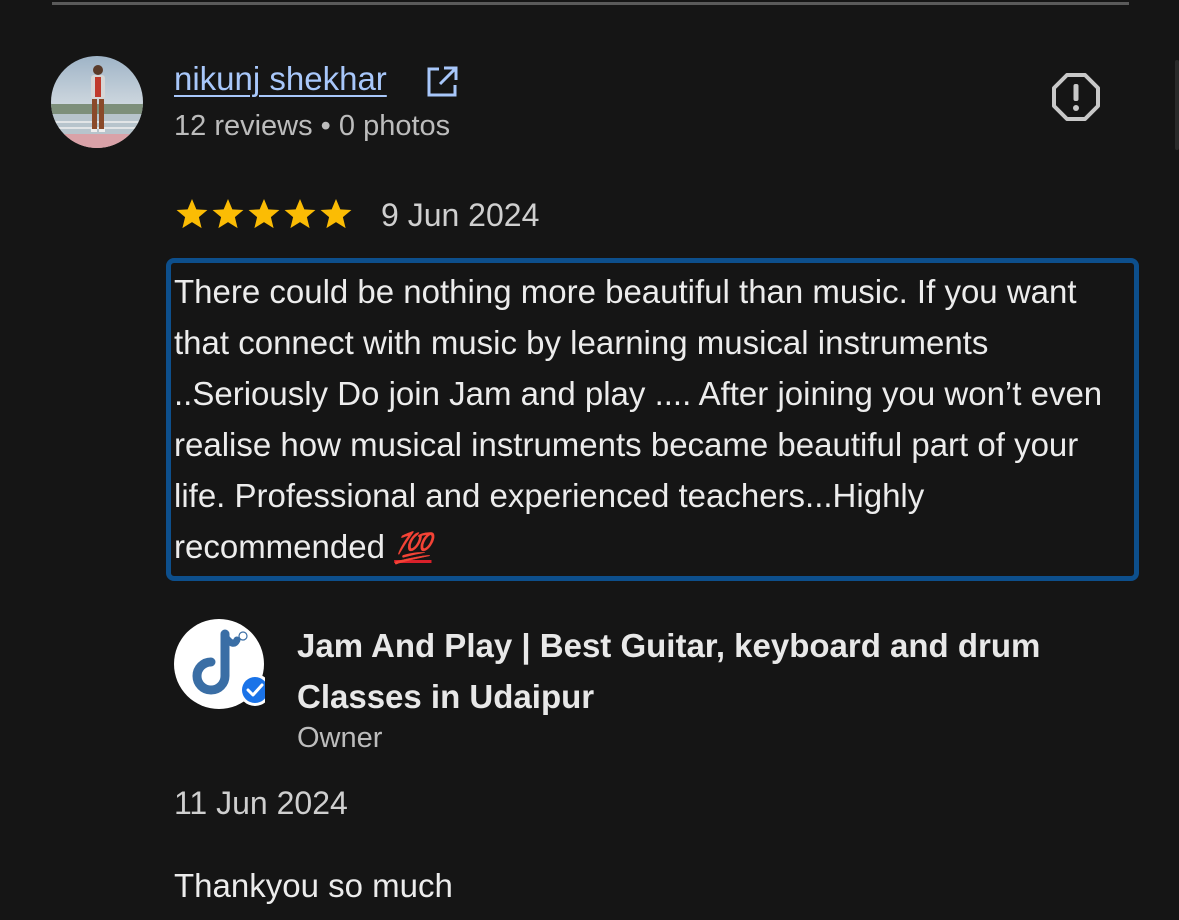  What do you see at coordinates (313, 885) in the screenshot?
I see `owner-reply-text: Thankyou so much` at bounding box center [313, 885].